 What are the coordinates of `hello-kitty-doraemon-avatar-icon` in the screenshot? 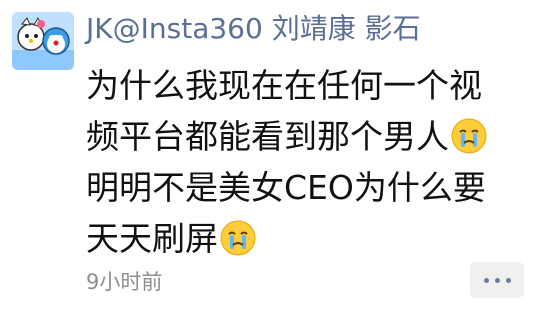 It's located at (43, 41).